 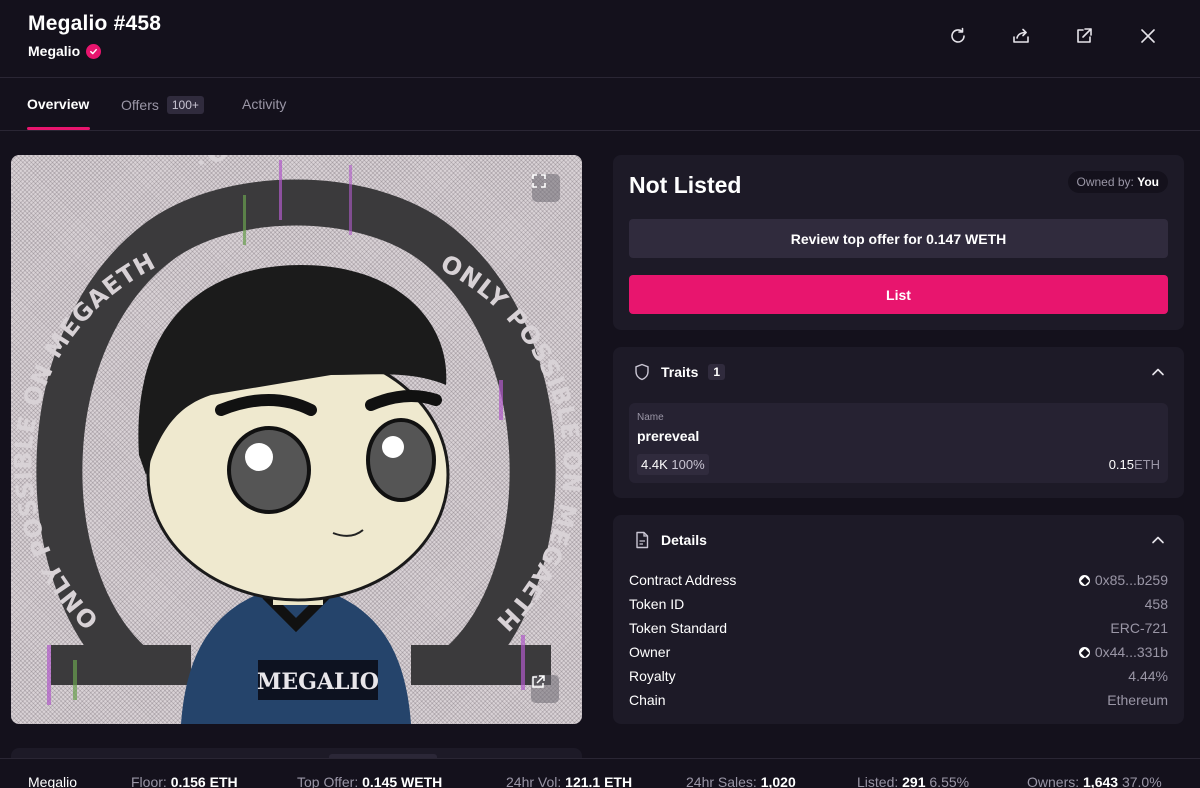 What do you see at coordinates (1148, 676) in the screenshot?
I see `detail-value: 4.44%` at bounding box center [1148, 676].